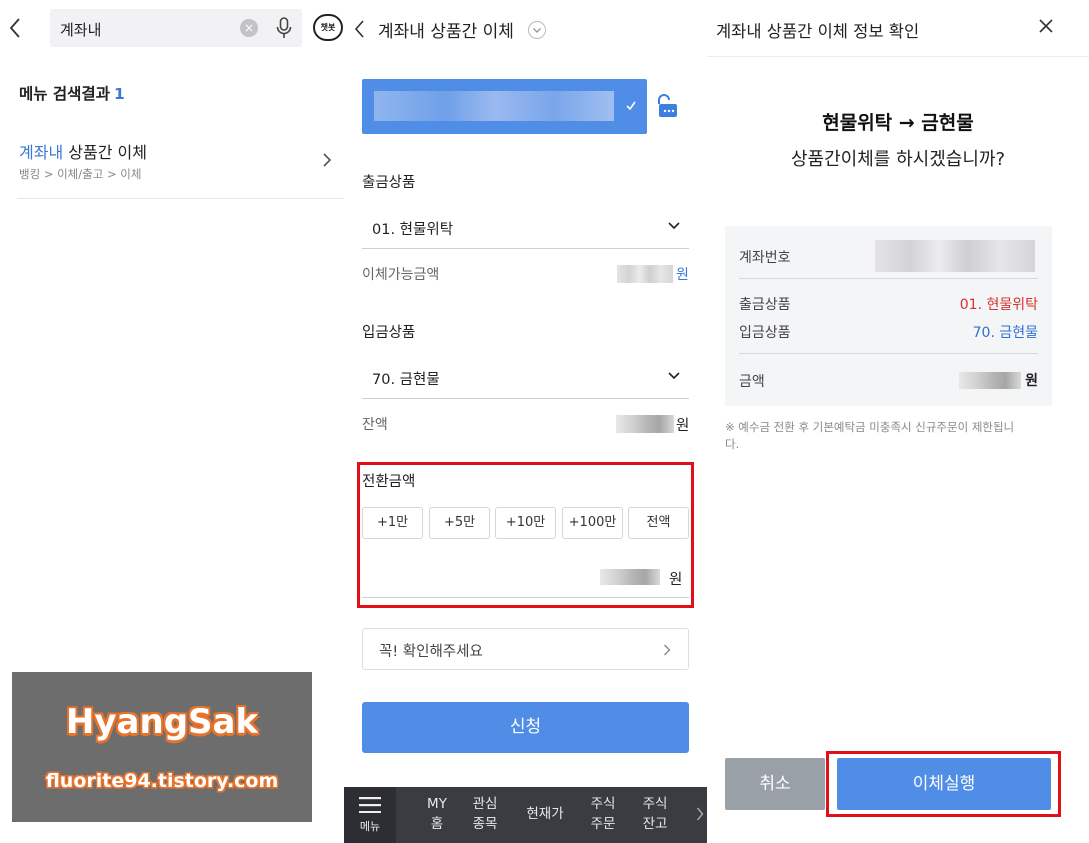  Describe the element at coordinates (370, 805) in the screenshot. I see `hamburger-icon` at that location.